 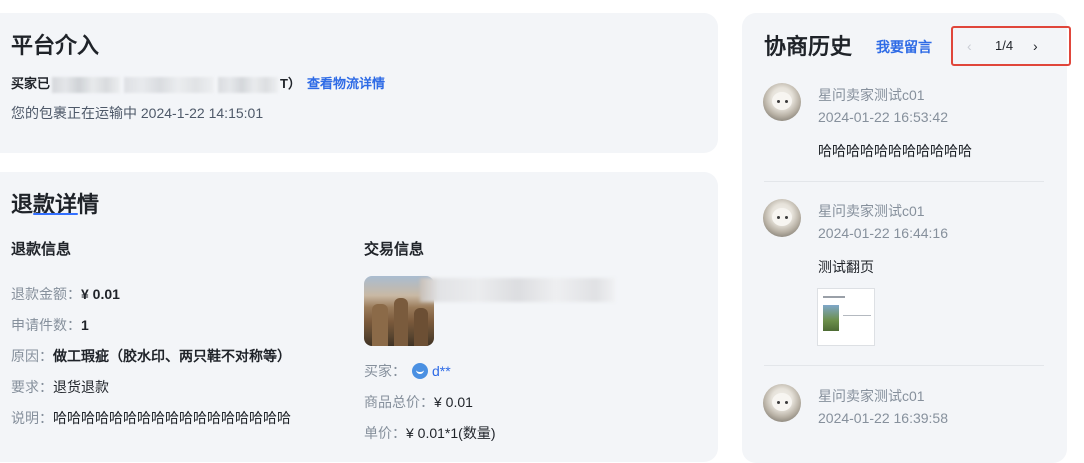 I want to click on message-time: 2024-01-22 16:53:42, so click(x=883, y=117).